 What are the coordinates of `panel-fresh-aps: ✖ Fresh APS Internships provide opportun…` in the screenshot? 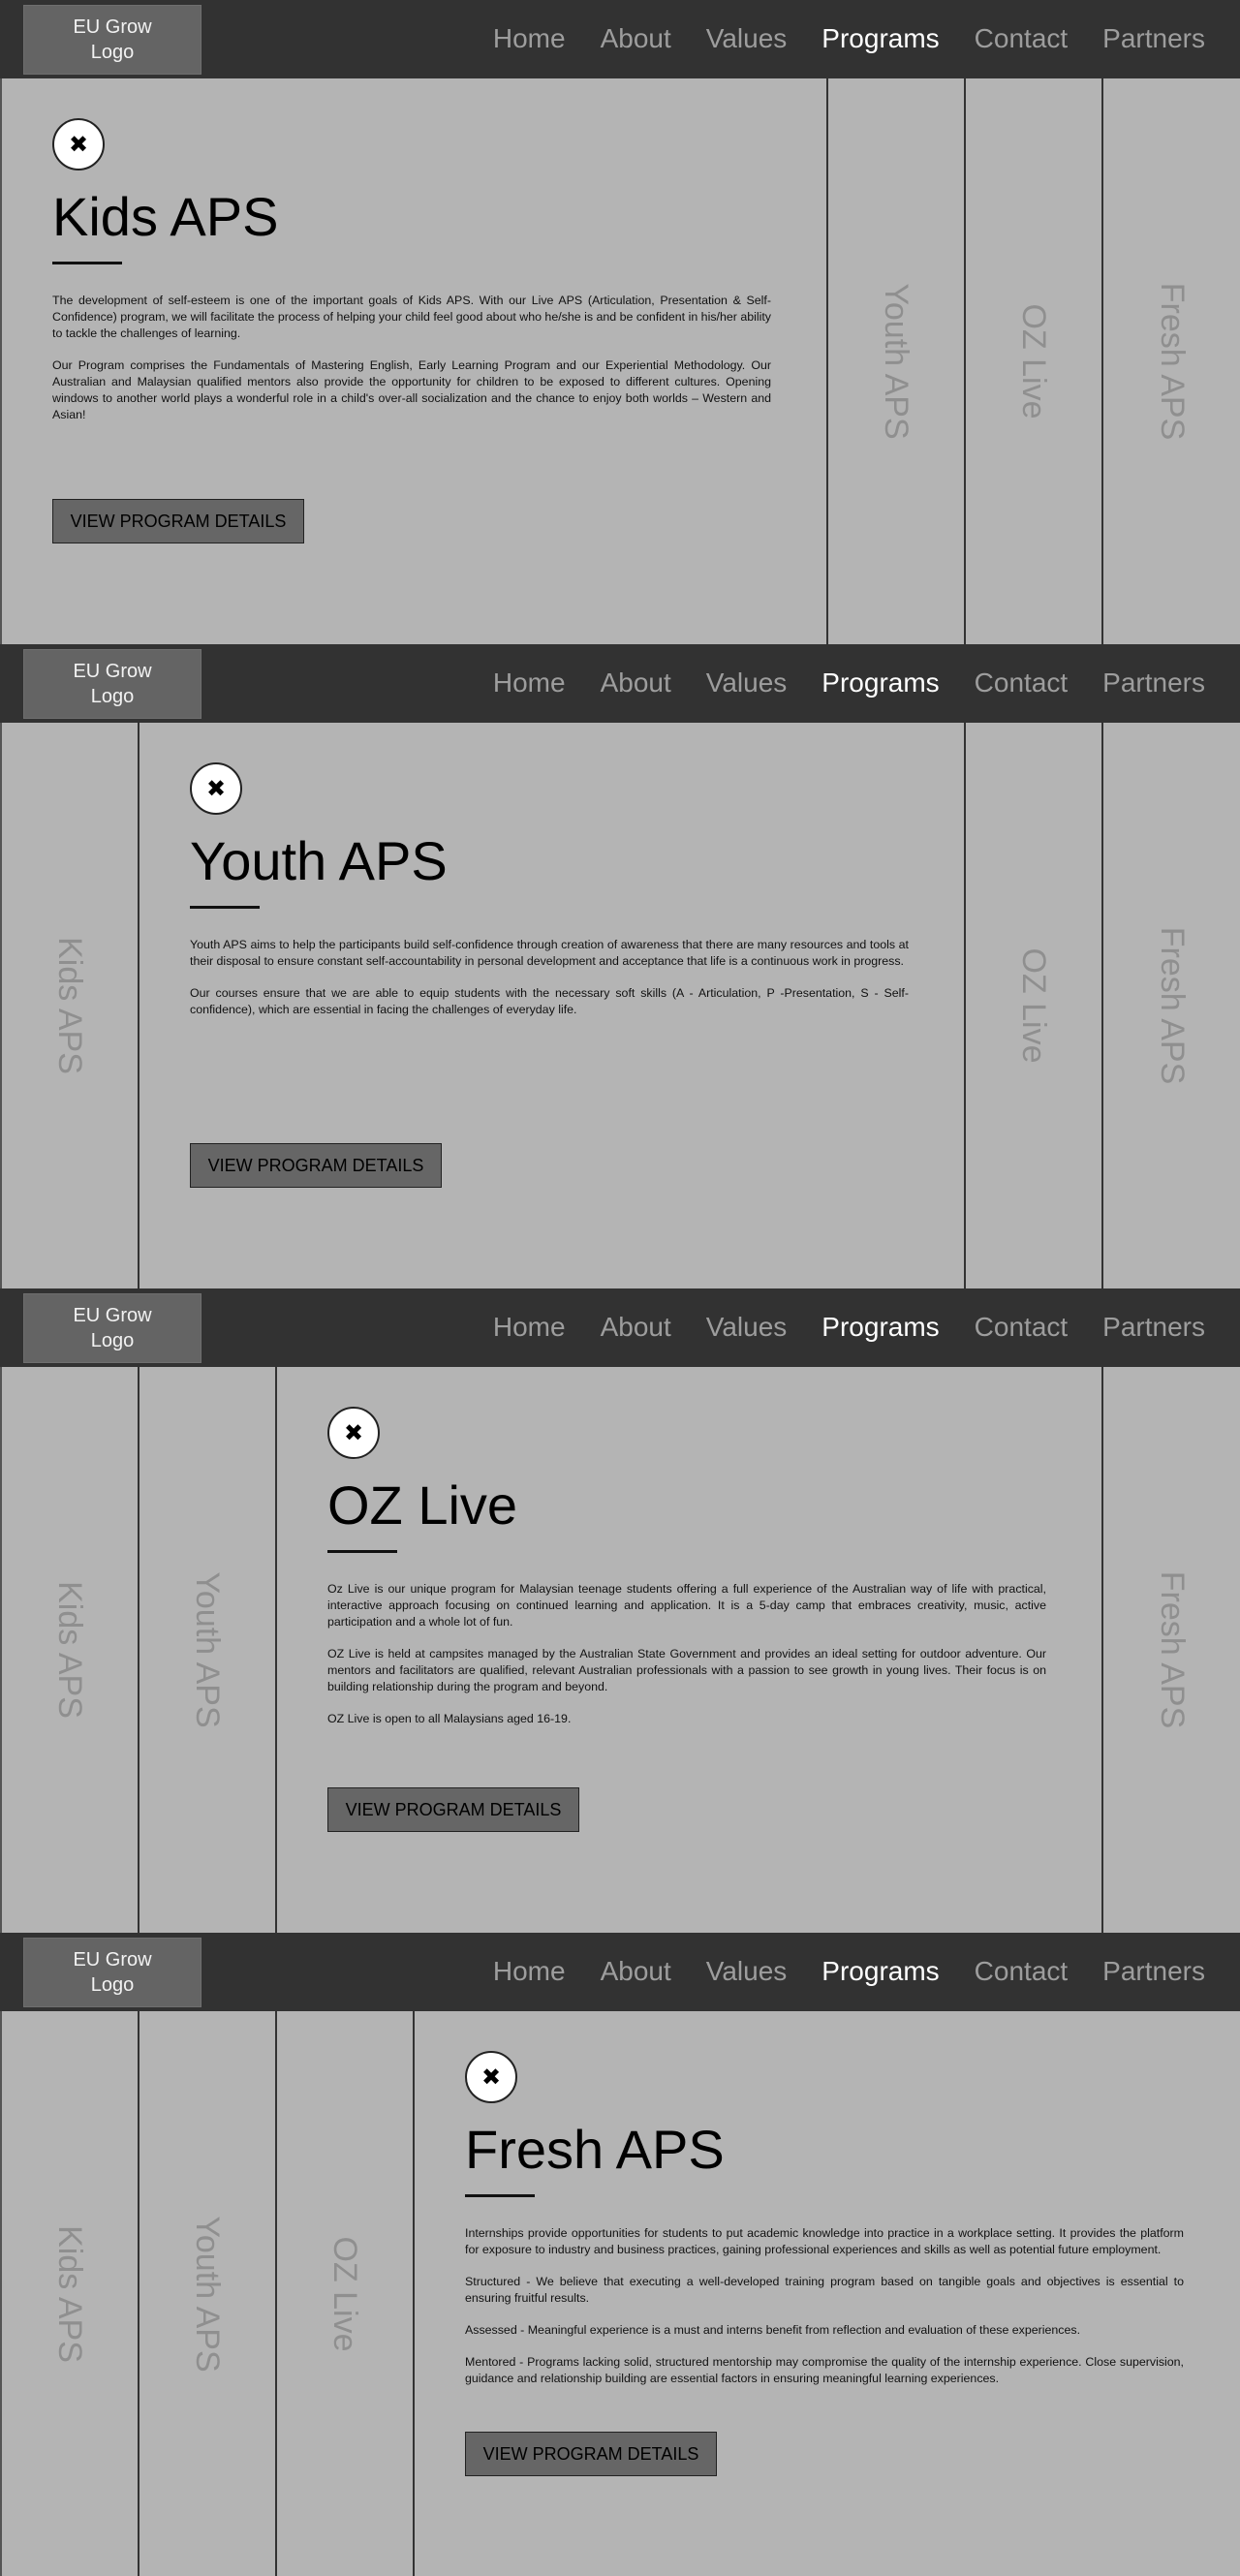 It's located at (826, 2293).